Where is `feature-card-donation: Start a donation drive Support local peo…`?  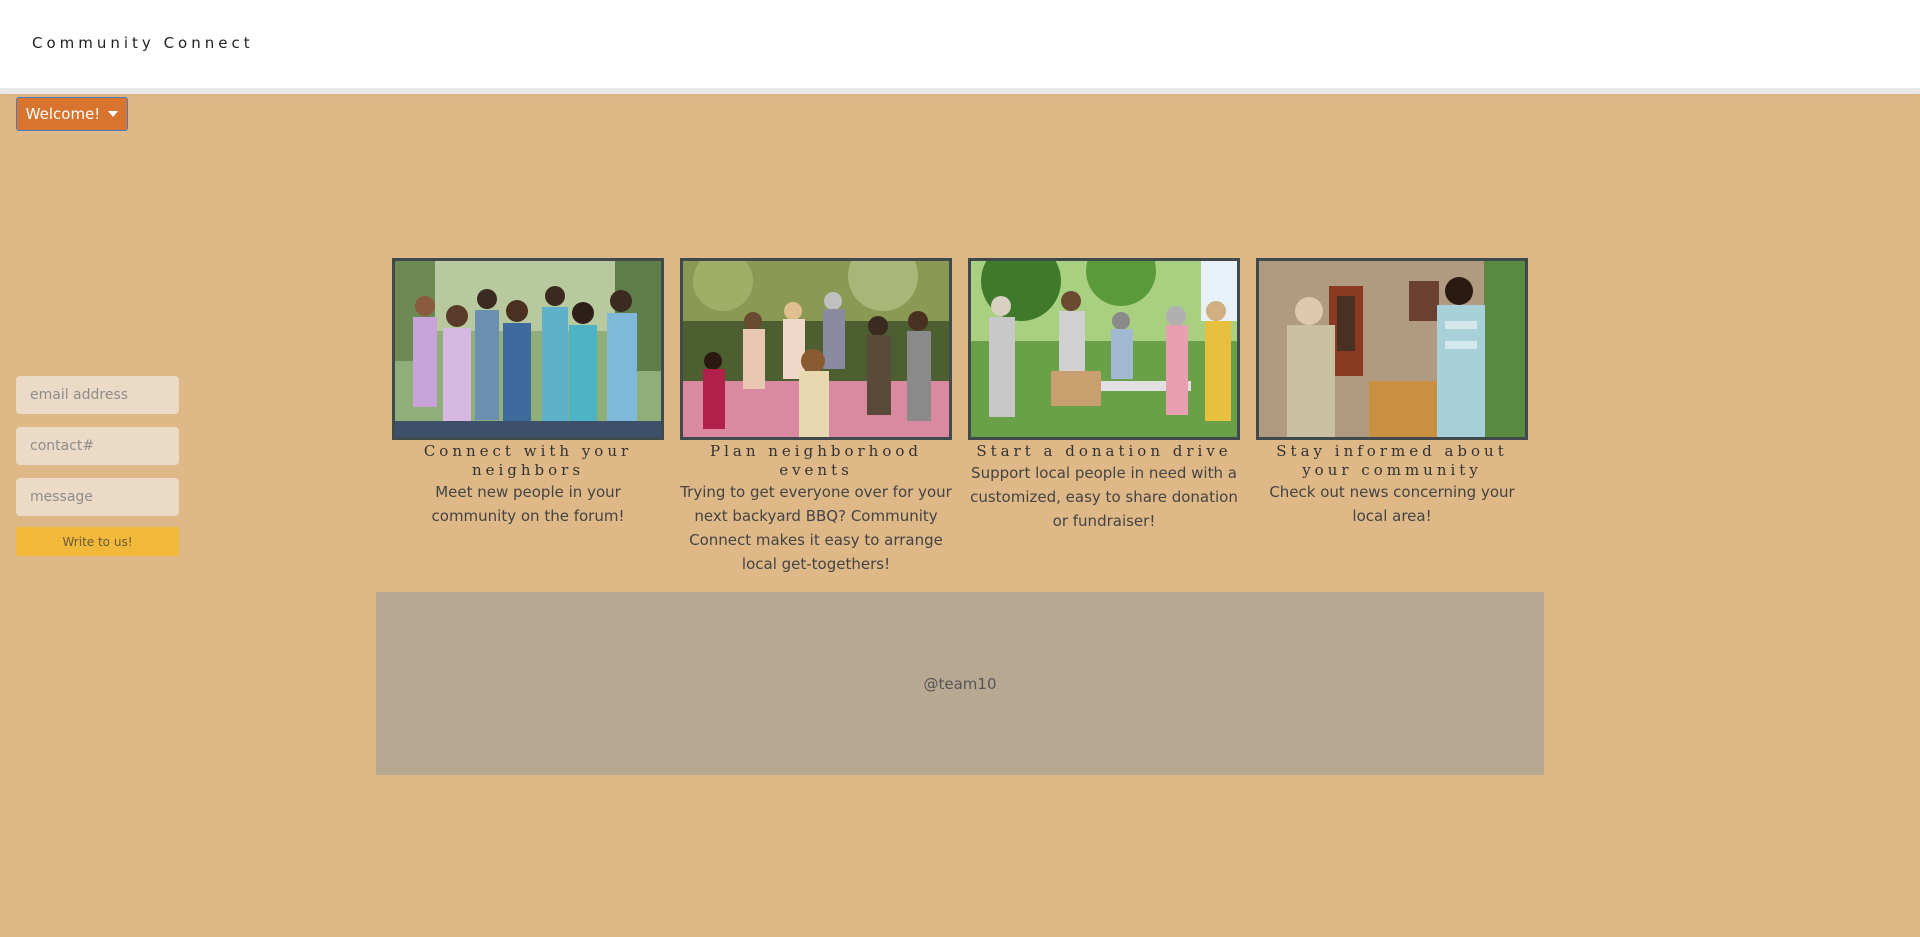 feature-card-donation: Start a donation drive Support local peo… is located at coordinates (1104, 395).